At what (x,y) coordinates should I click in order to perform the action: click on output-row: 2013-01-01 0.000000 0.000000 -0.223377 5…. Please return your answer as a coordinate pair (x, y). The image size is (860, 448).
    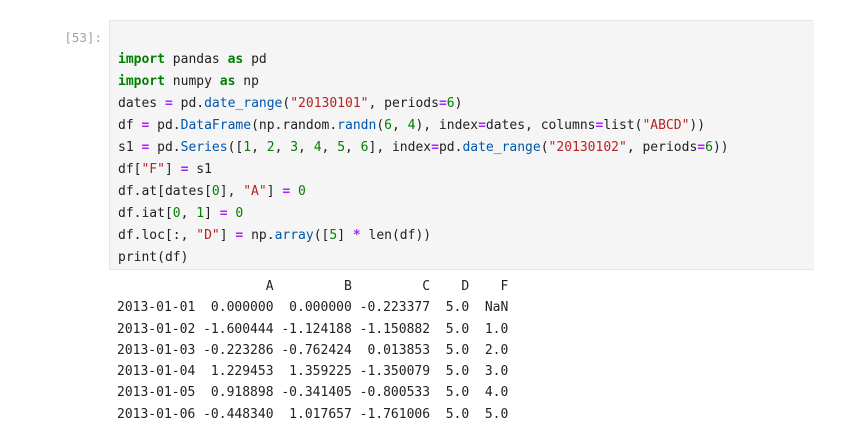
    Looking at the image, I should click on (313, 308).